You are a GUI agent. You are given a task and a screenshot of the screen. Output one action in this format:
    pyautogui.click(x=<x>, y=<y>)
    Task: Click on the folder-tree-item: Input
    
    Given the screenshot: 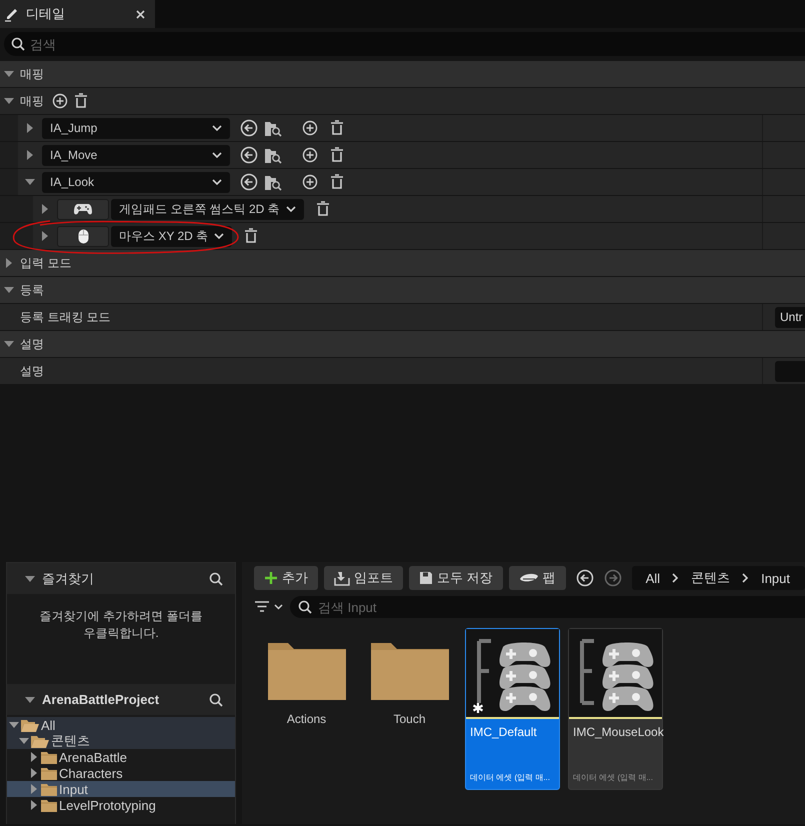 What is the action you would take?
    pyautogui.click(x=121, y=789)
    